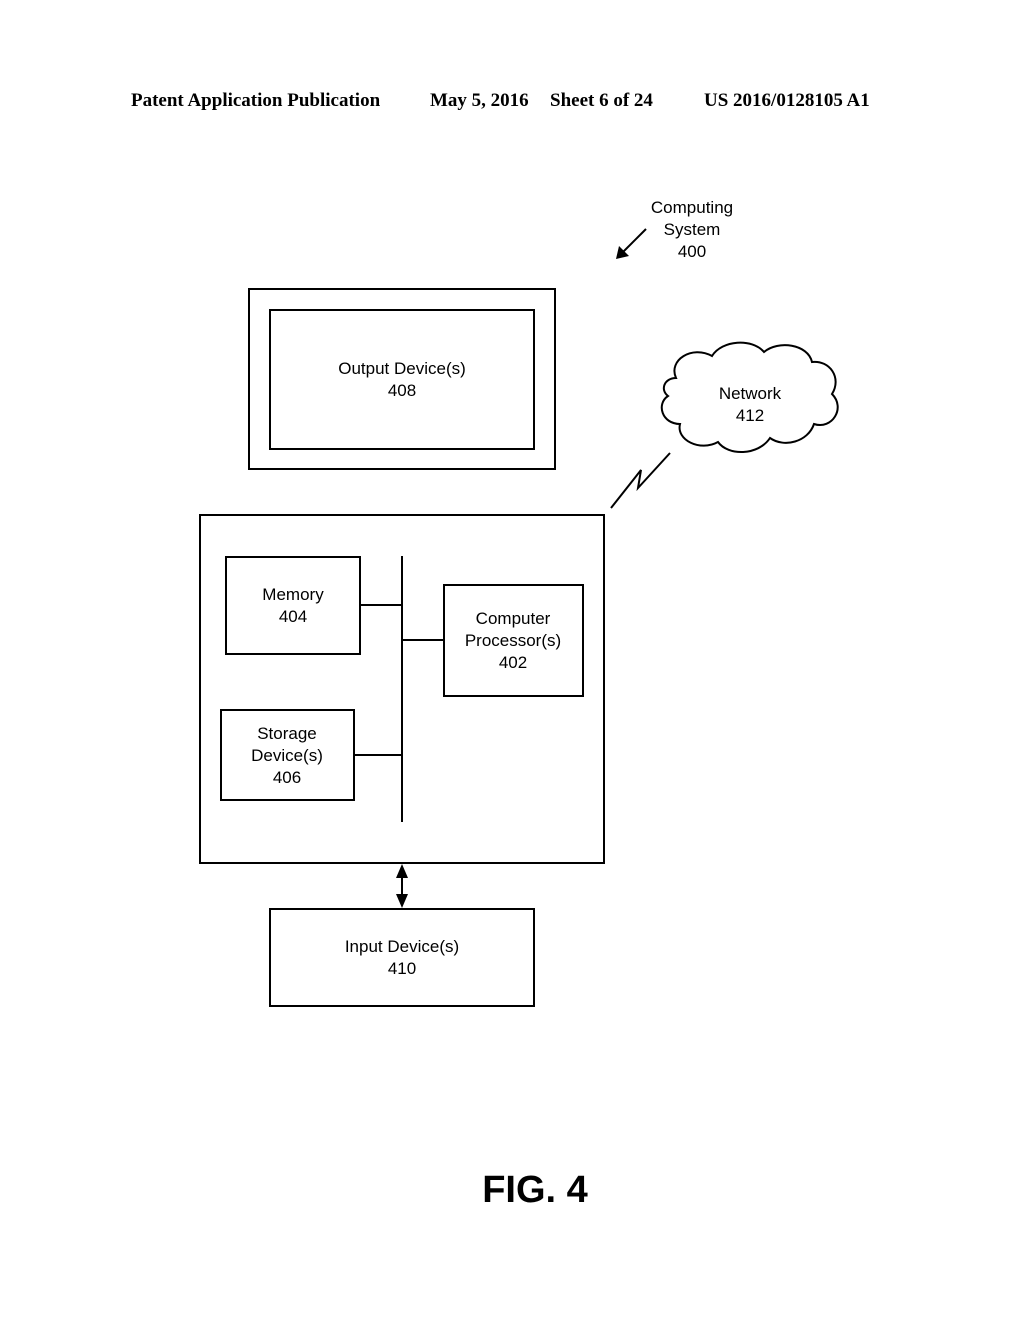 This screenshot has height=1320, width=1024. What do you see at coordinates (692, 207) in the screenshot?
I see `system-line1: Computing` at bounding box center [692, 207].